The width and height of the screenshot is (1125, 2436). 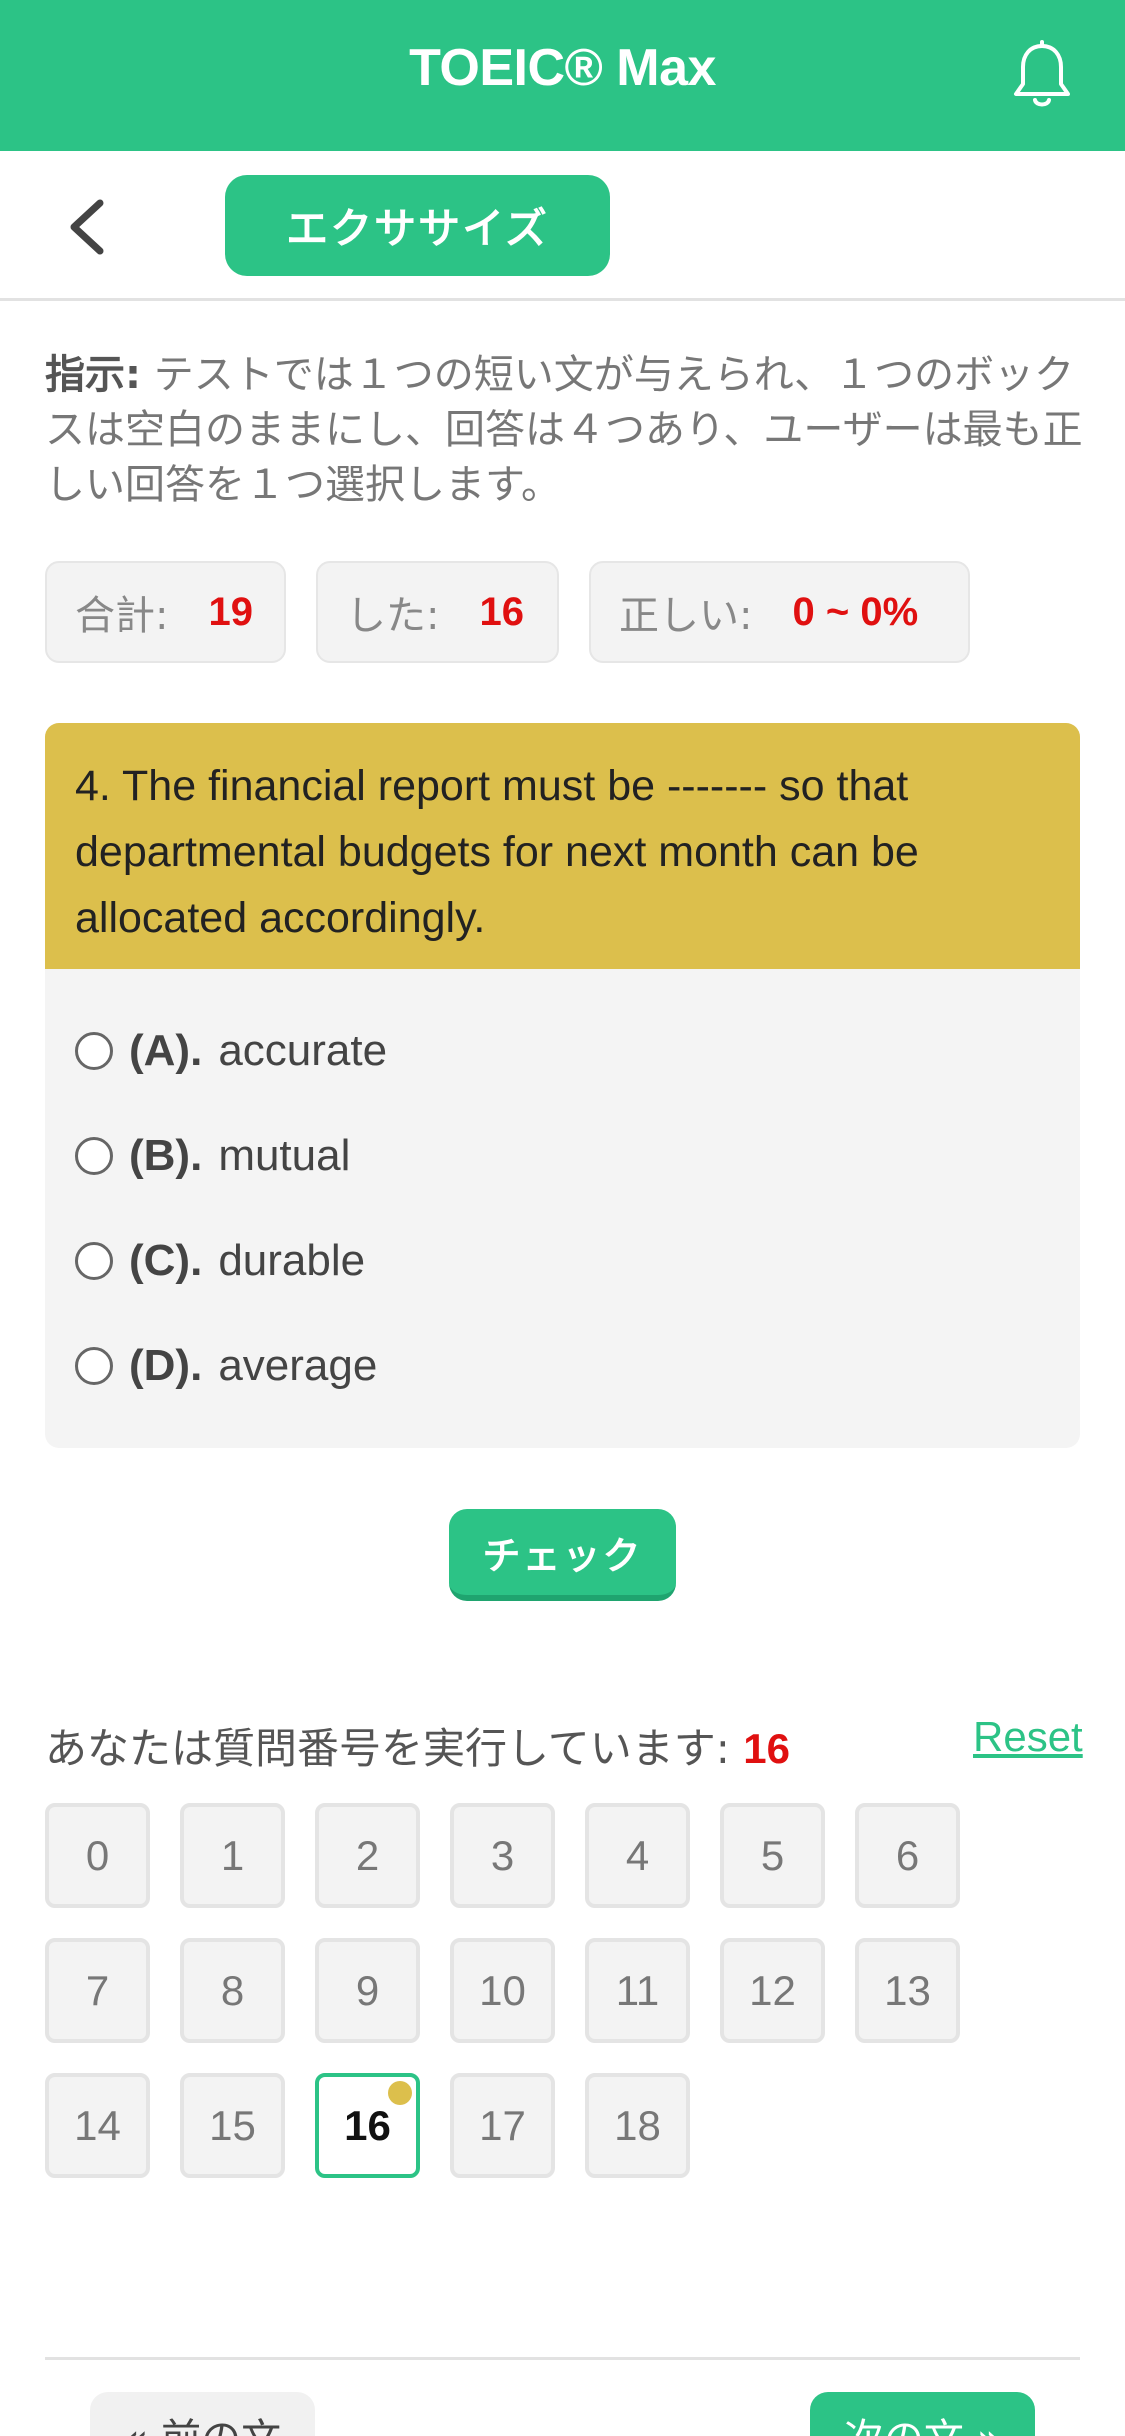 What do you see at coordinates (97, 1855) in the screenshot?
I see `question-number-button: 0` at bounding box center [97, 1855].